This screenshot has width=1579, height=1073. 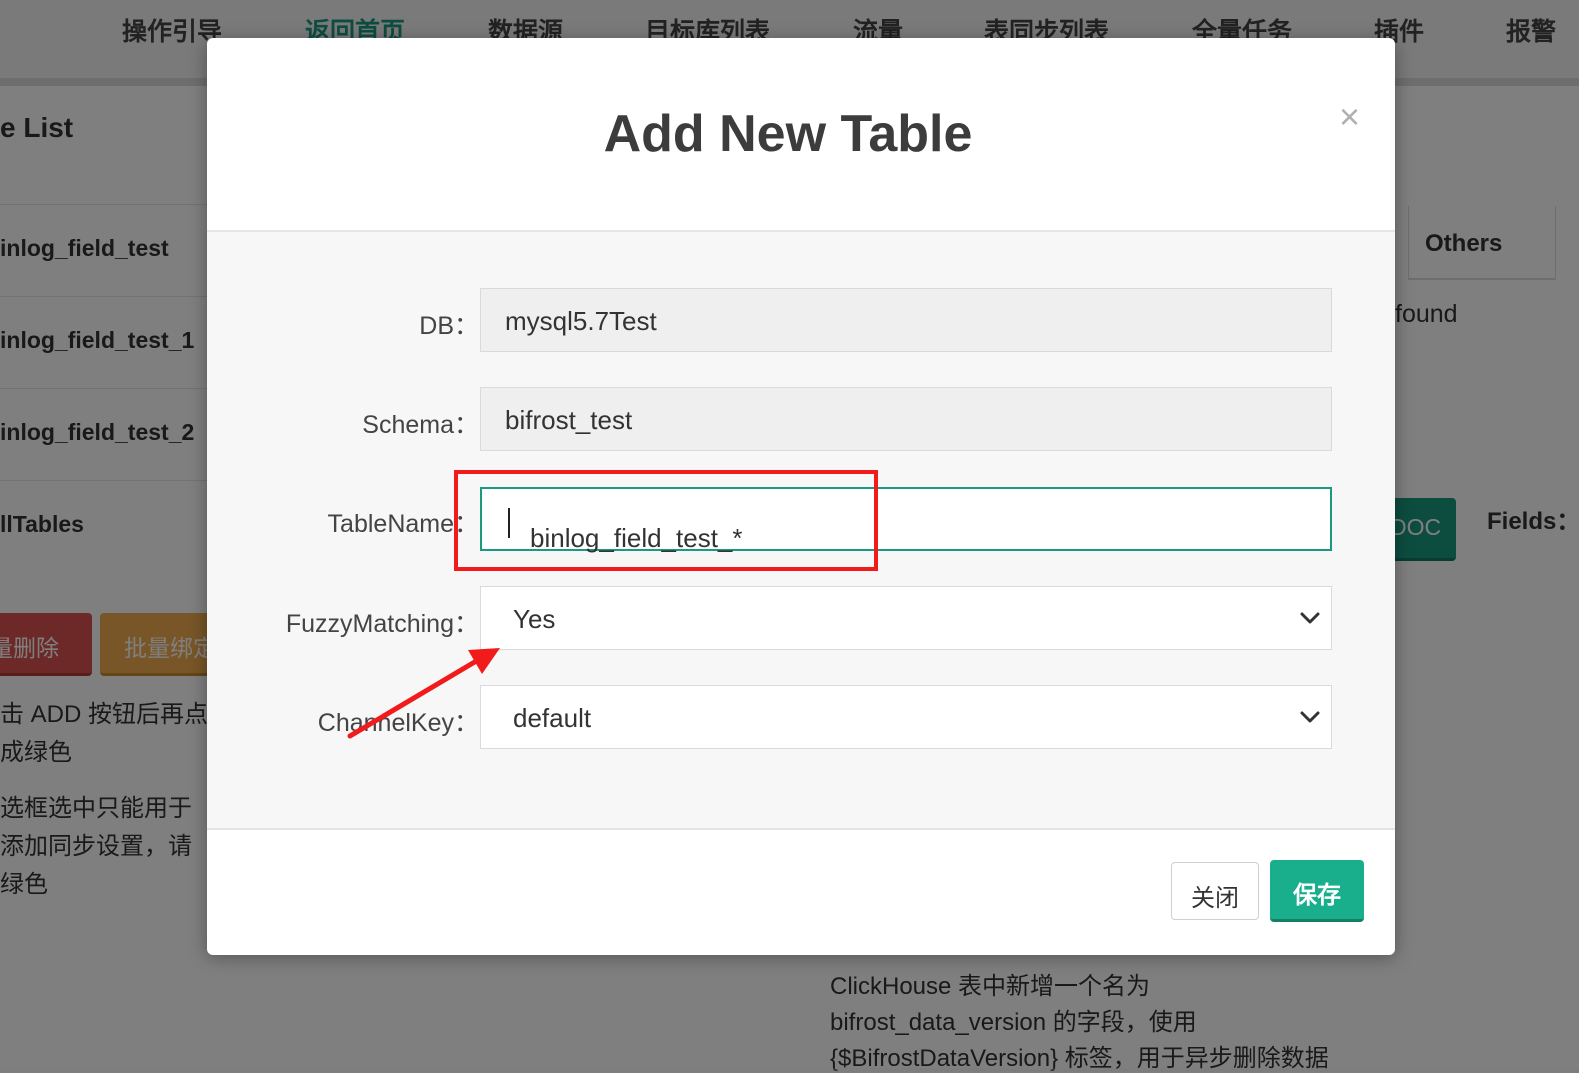 I want to click on close-icon: ×, so click(x=1349, y=117).